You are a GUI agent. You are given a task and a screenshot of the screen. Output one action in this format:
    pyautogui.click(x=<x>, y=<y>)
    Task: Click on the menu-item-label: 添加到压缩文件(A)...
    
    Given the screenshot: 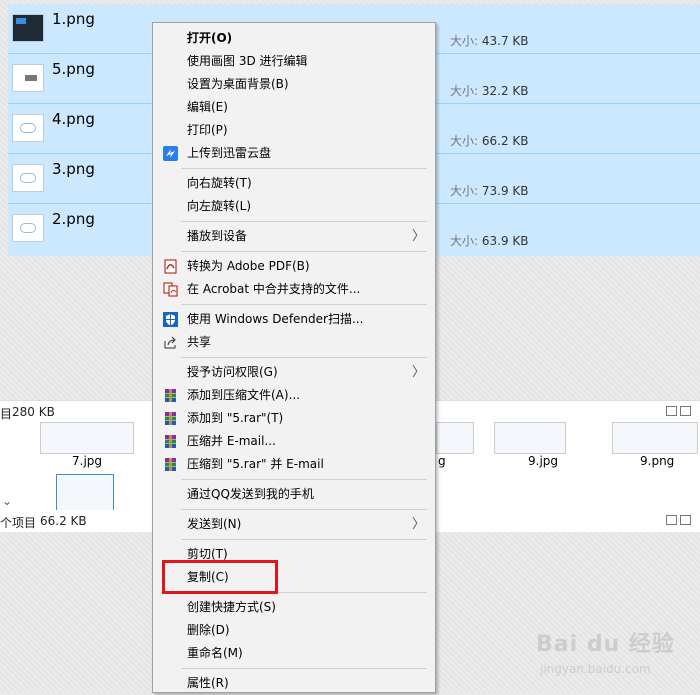 What is the action you would take?
    pyautogui.click(x=244, y=395)
    